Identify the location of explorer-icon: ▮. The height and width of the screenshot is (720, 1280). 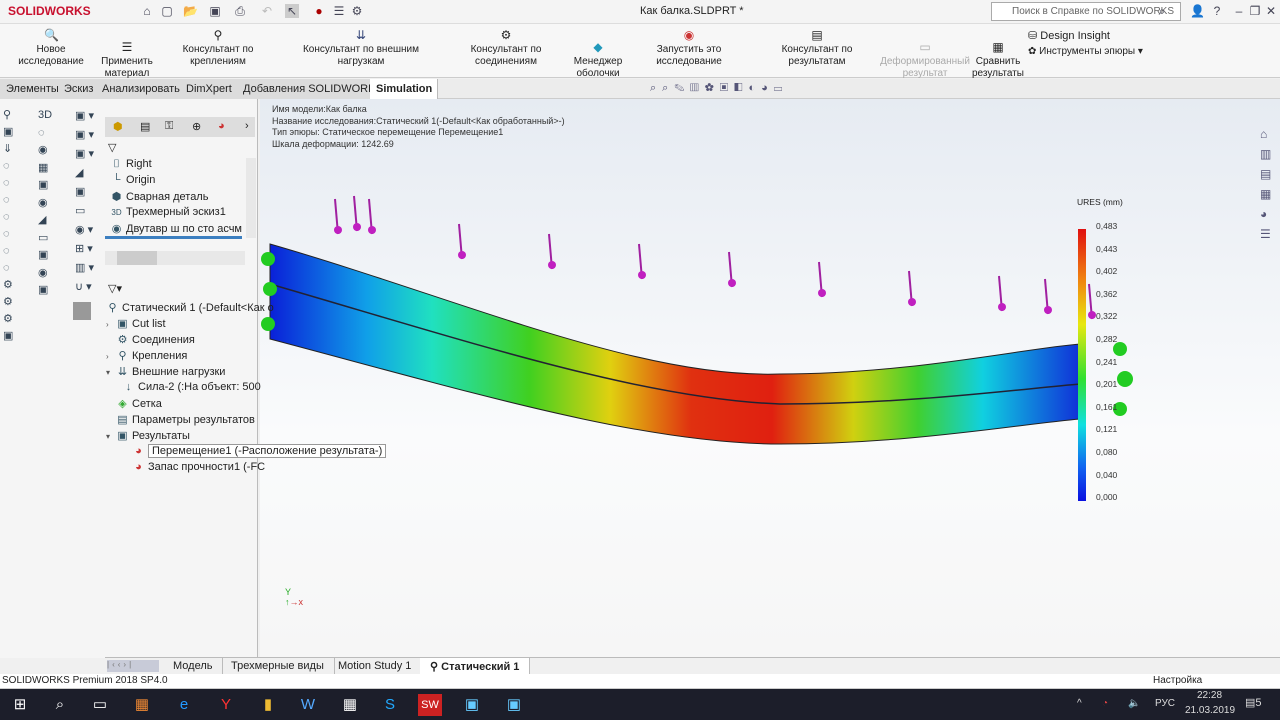
(268, 705).